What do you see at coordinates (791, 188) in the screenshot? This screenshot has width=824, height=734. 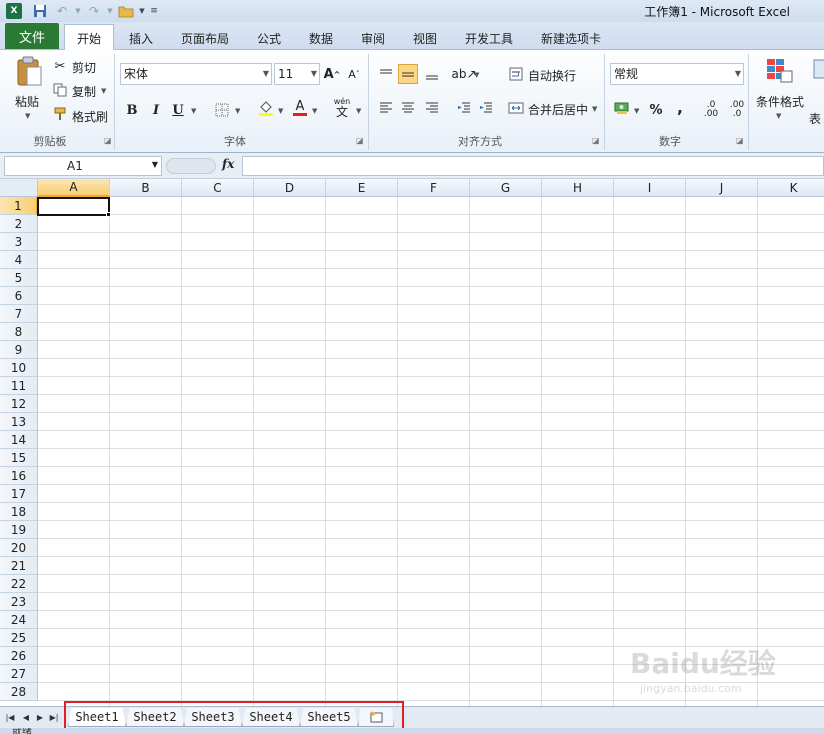 I see `column-header-k: K` at bounding box center [791, 188].